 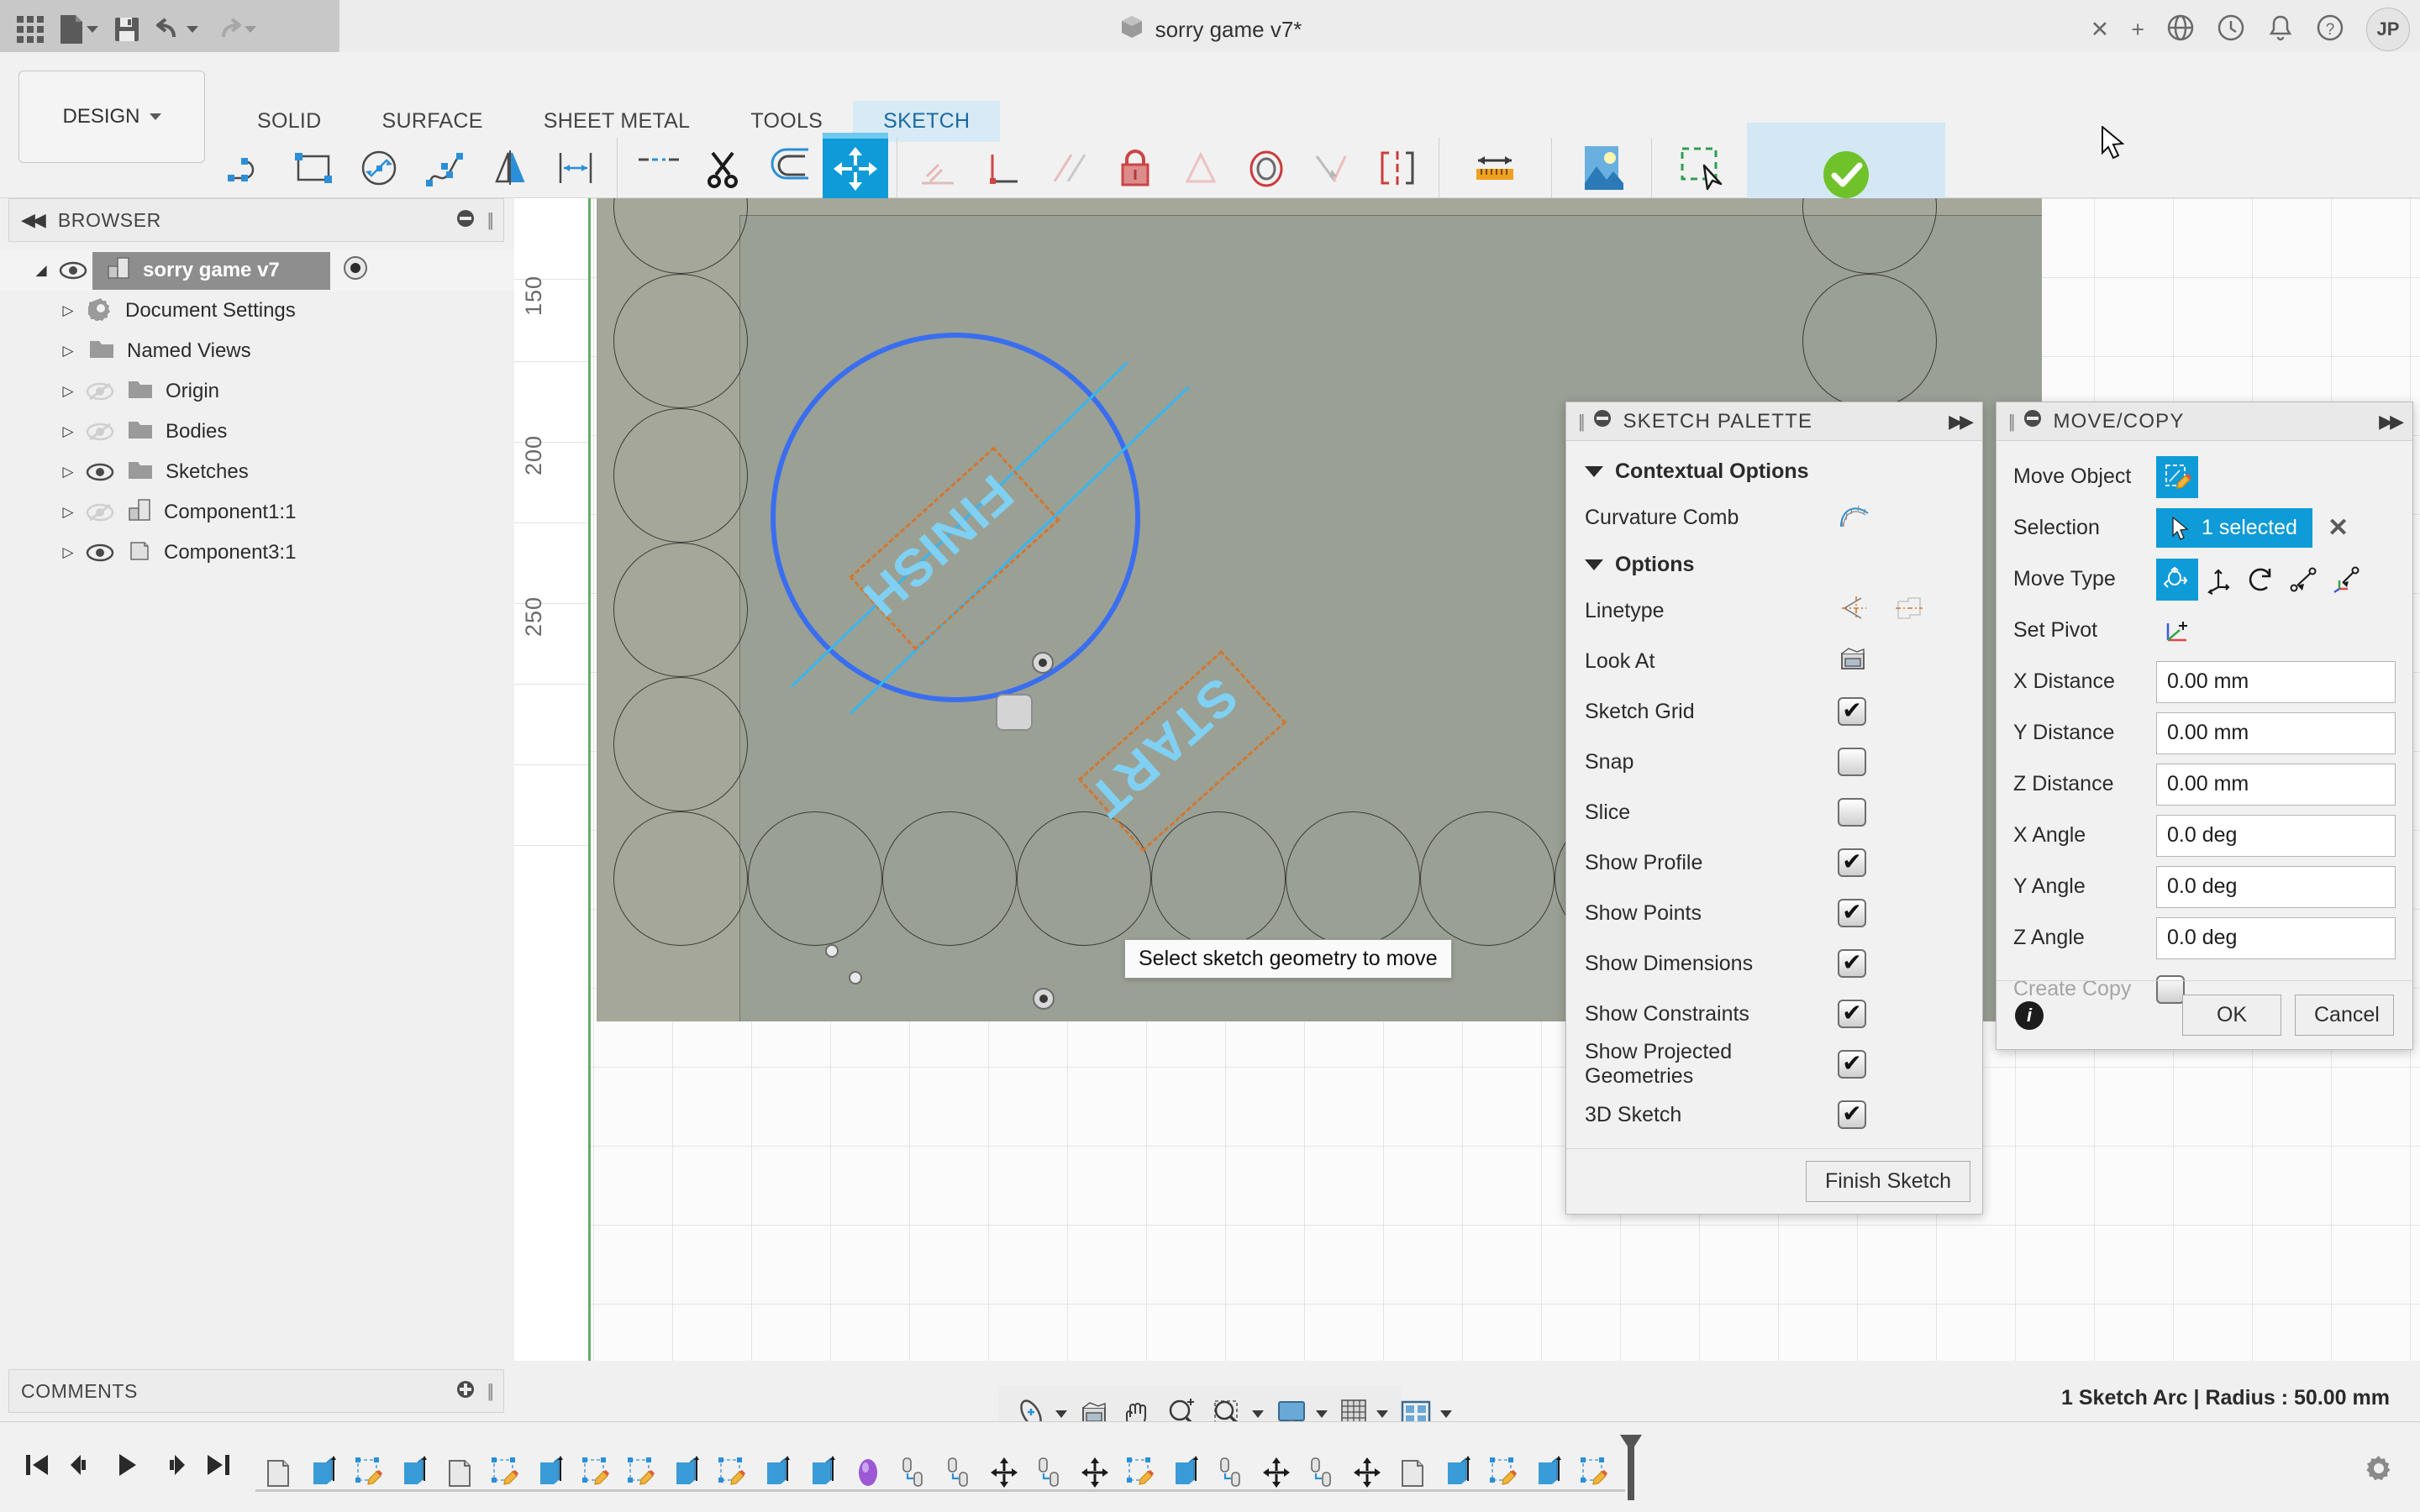 What do you see at coordinates (2344, 1015) in the screenshot?
I see `cancel-button: Cancel` at bounding box center [2344, 1015].